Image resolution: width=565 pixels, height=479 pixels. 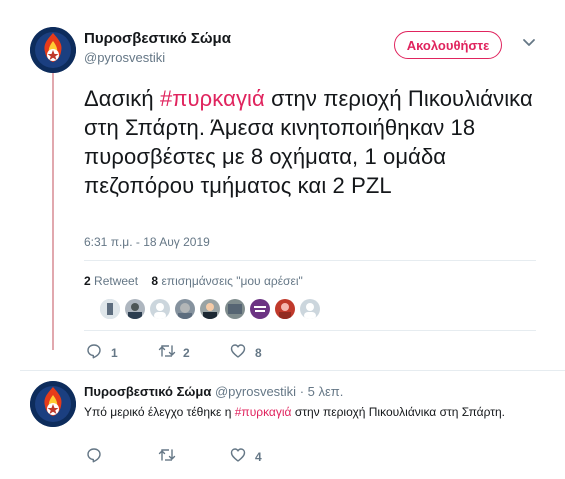 I want to click on reply-author-name: Πυροσβεστικό Σώμα, so click(x=147, y=391).